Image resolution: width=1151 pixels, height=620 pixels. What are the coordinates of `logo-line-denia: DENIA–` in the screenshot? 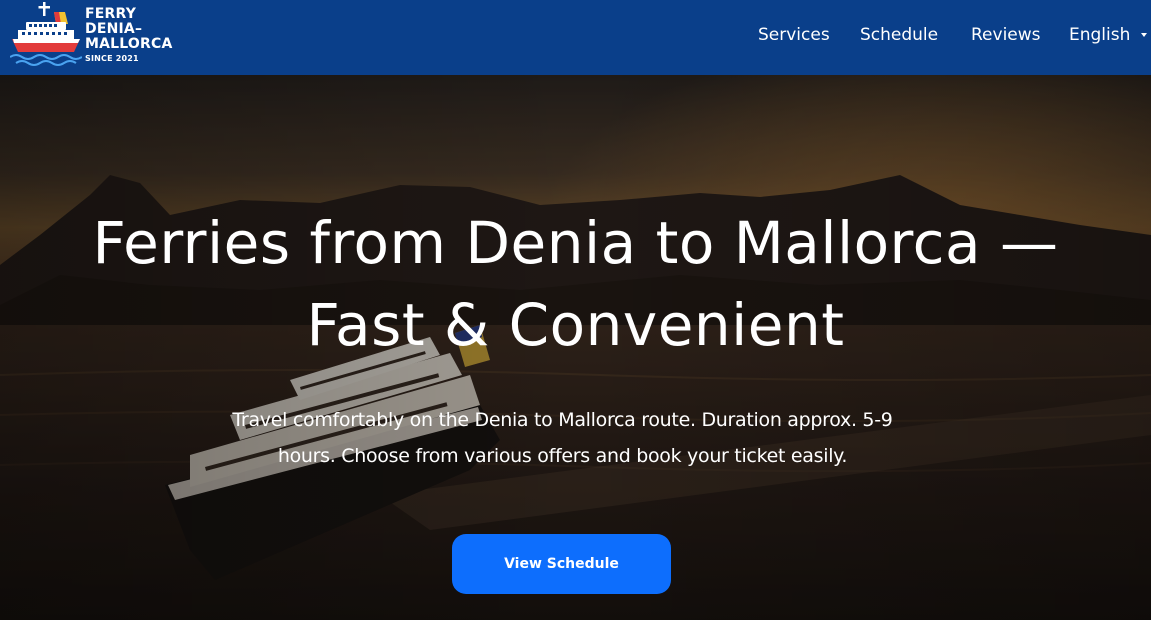 It's located at (114, 29).